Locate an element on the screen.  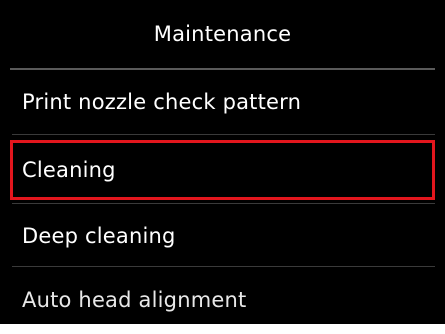
page-title: Maintenance is located at coordinates (222, 34).